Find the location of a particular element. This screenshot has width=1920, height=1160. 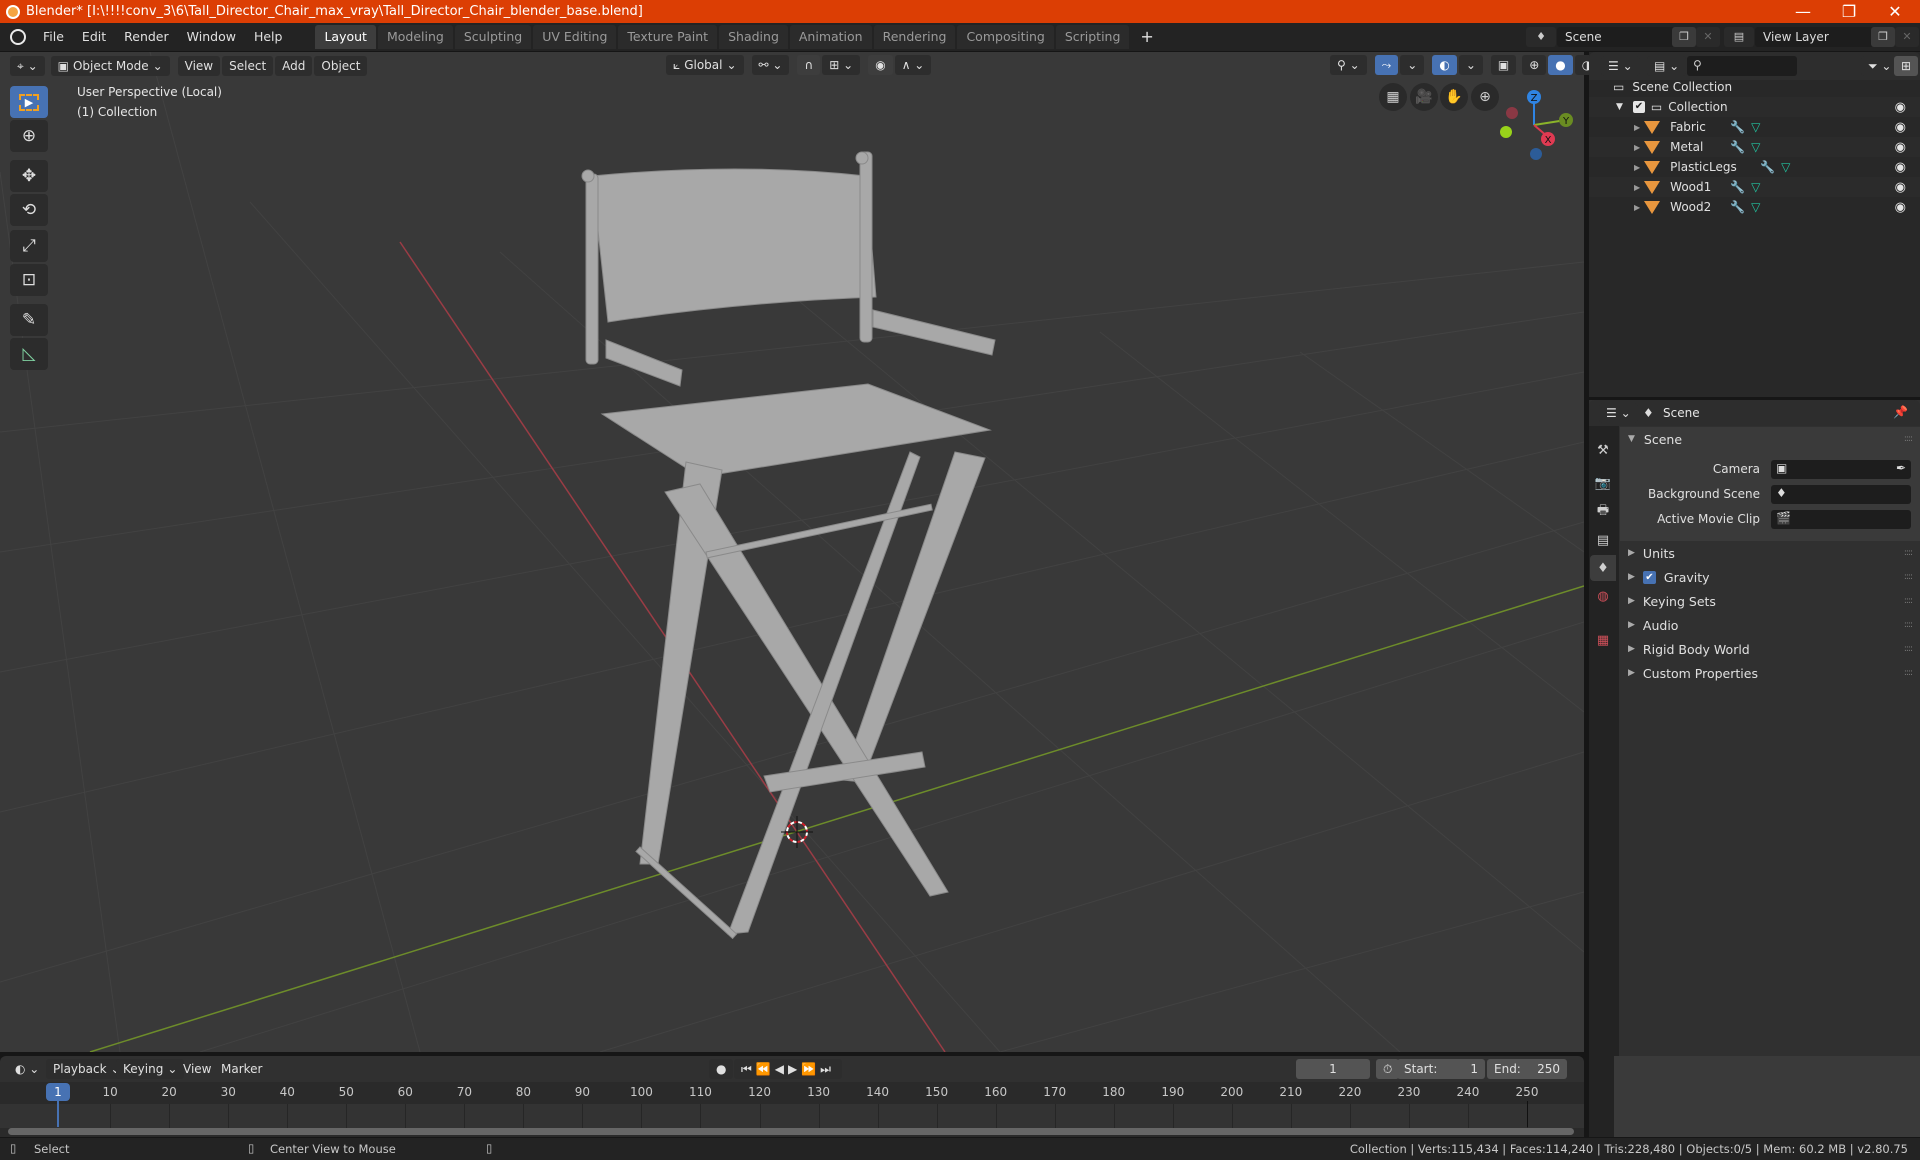

outliner-object-row: ▶ Fabric 🔧 ▽ ◉ is located at coordinates (1754, 127).